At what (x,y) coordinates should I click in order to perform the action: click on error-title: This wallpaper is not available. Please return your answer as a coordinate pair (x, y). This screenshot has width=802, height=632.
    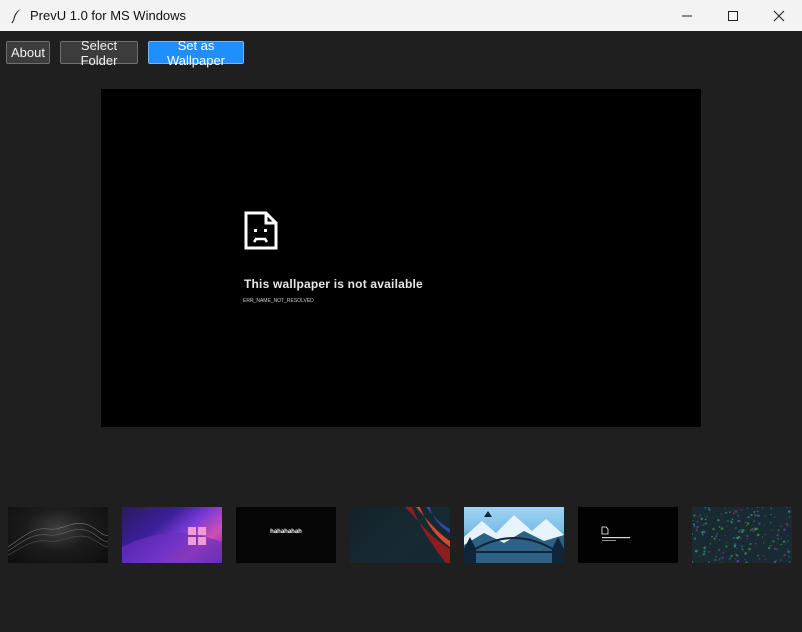
    Looking at the image, I should click on (333, 284).